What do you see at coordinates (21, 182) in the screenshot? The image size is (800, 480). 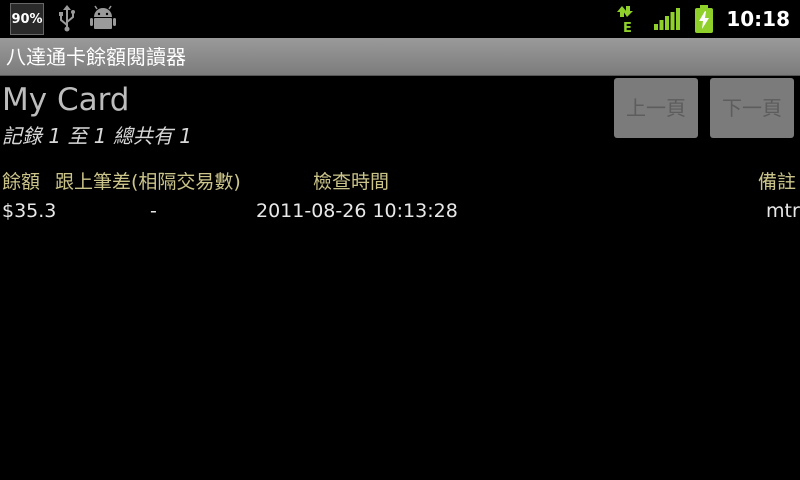 I see `header-balance: 餘額` at bounding box center [21, 182].